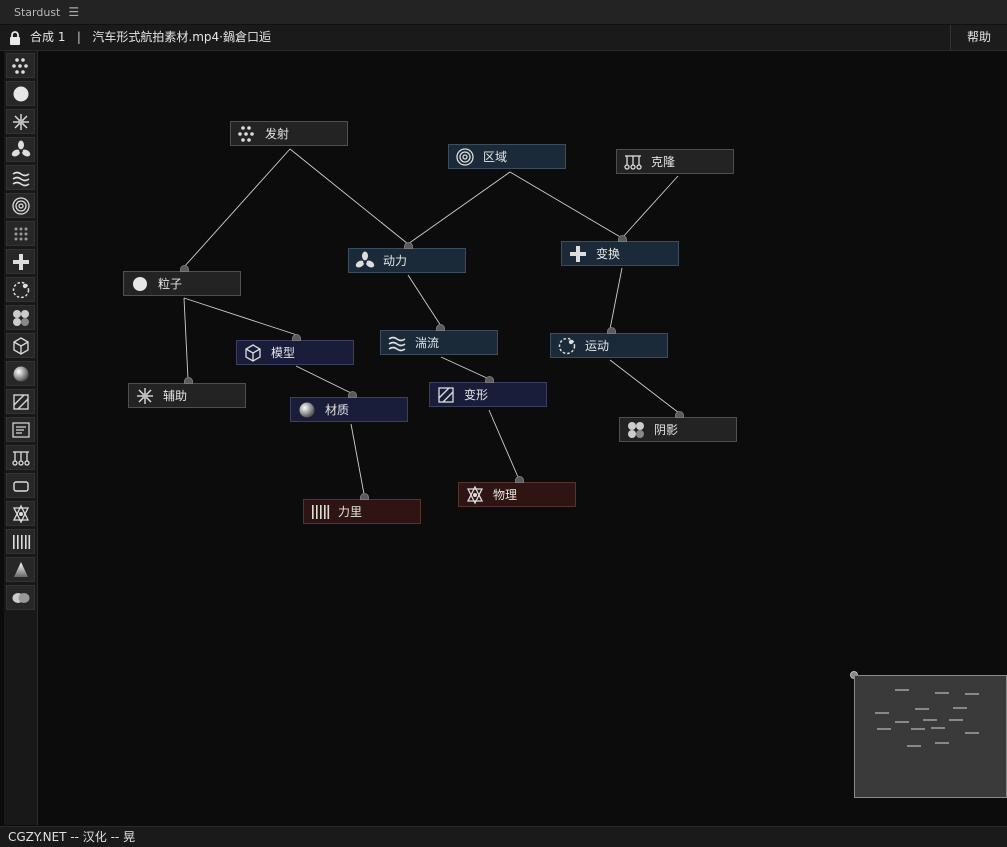 The width and height of the screenshot is (1007, 847). I want to click on connection-clone-transform, so click(650, 207).